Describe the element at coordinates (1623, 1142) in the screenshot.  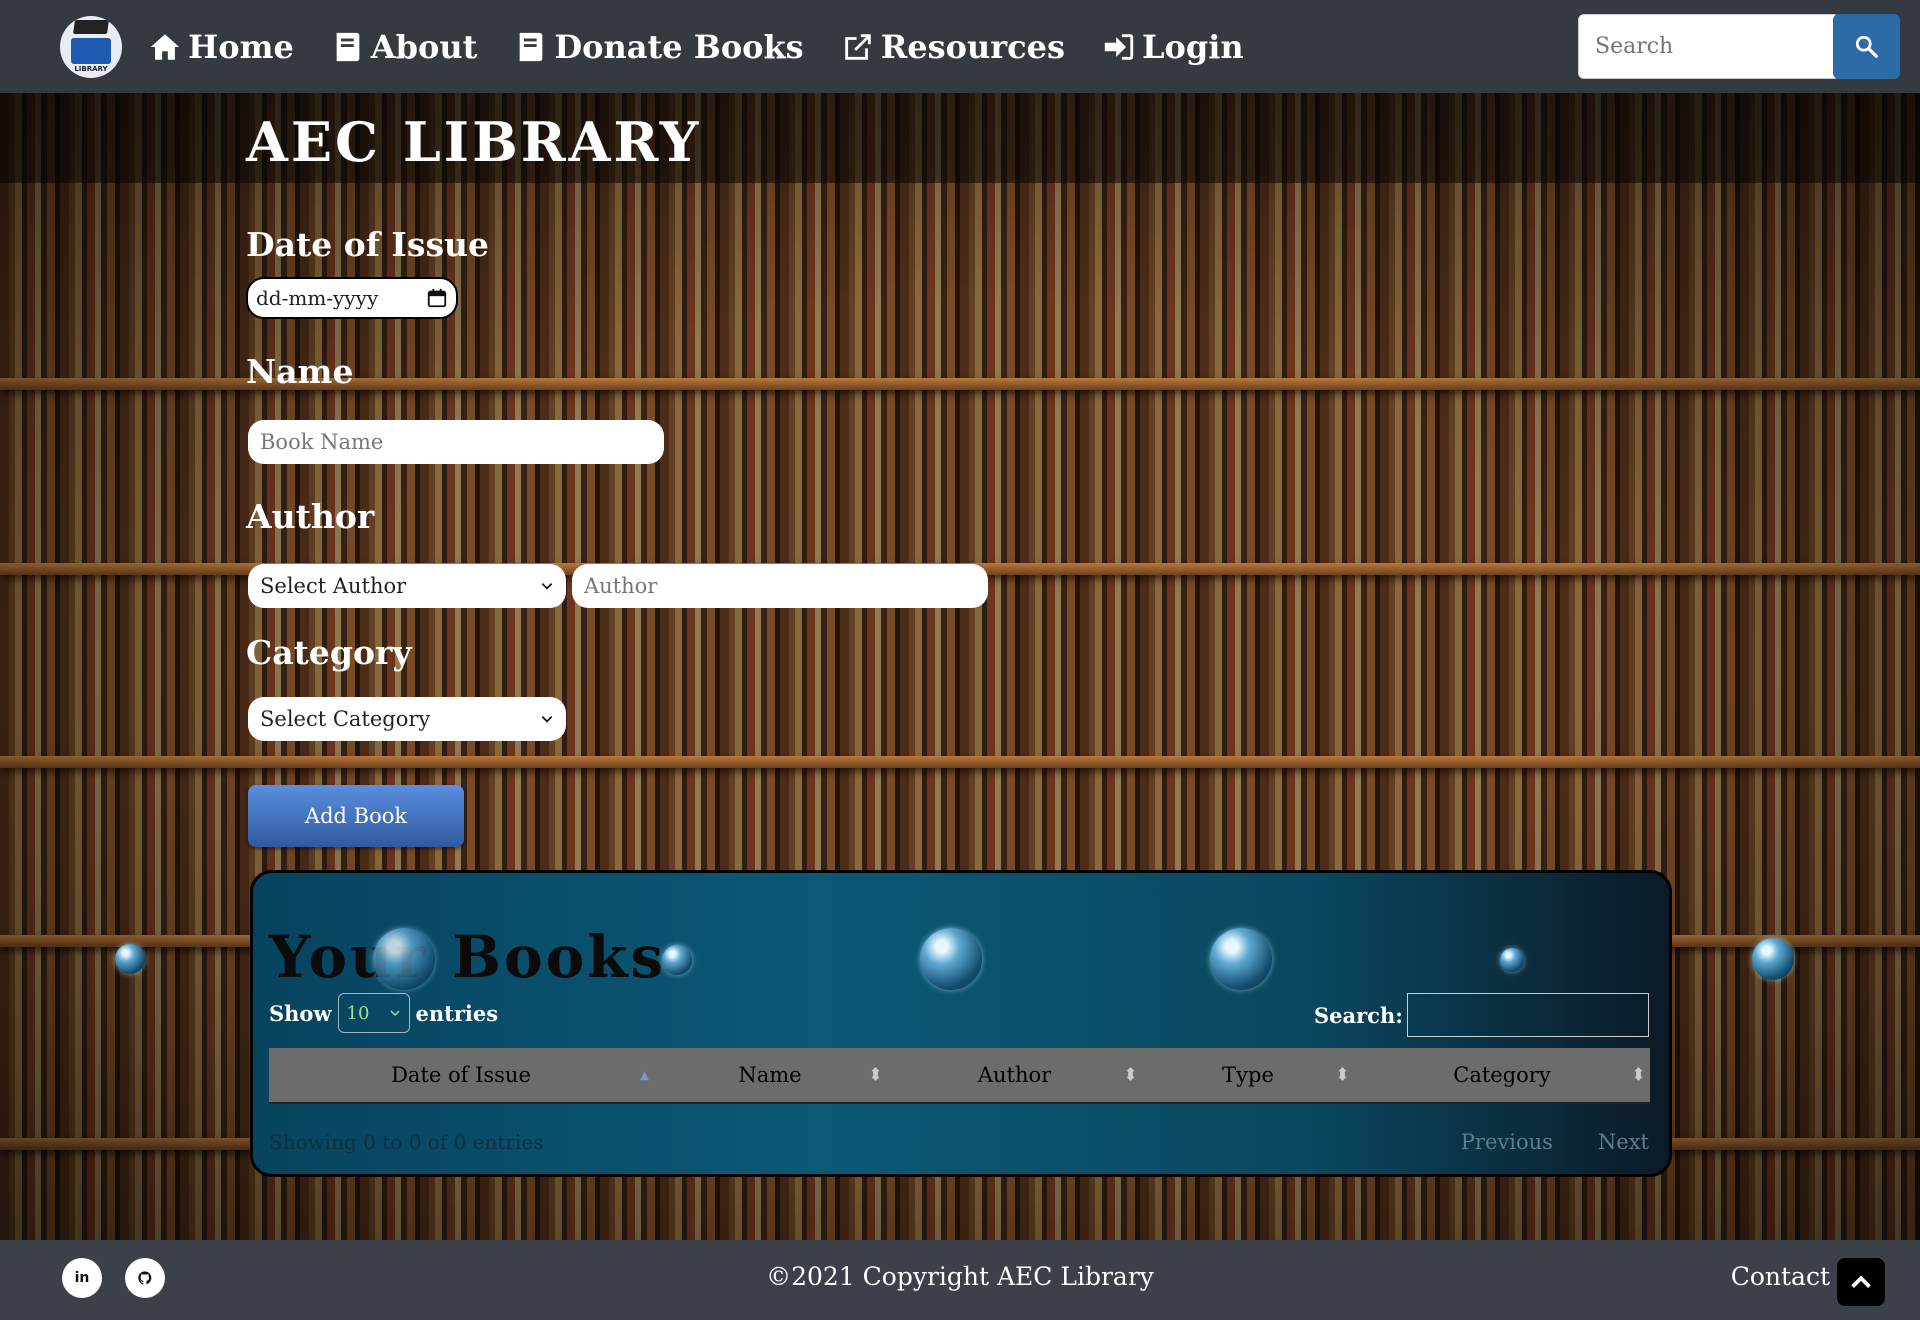
I see `next-button: Next` at that location.